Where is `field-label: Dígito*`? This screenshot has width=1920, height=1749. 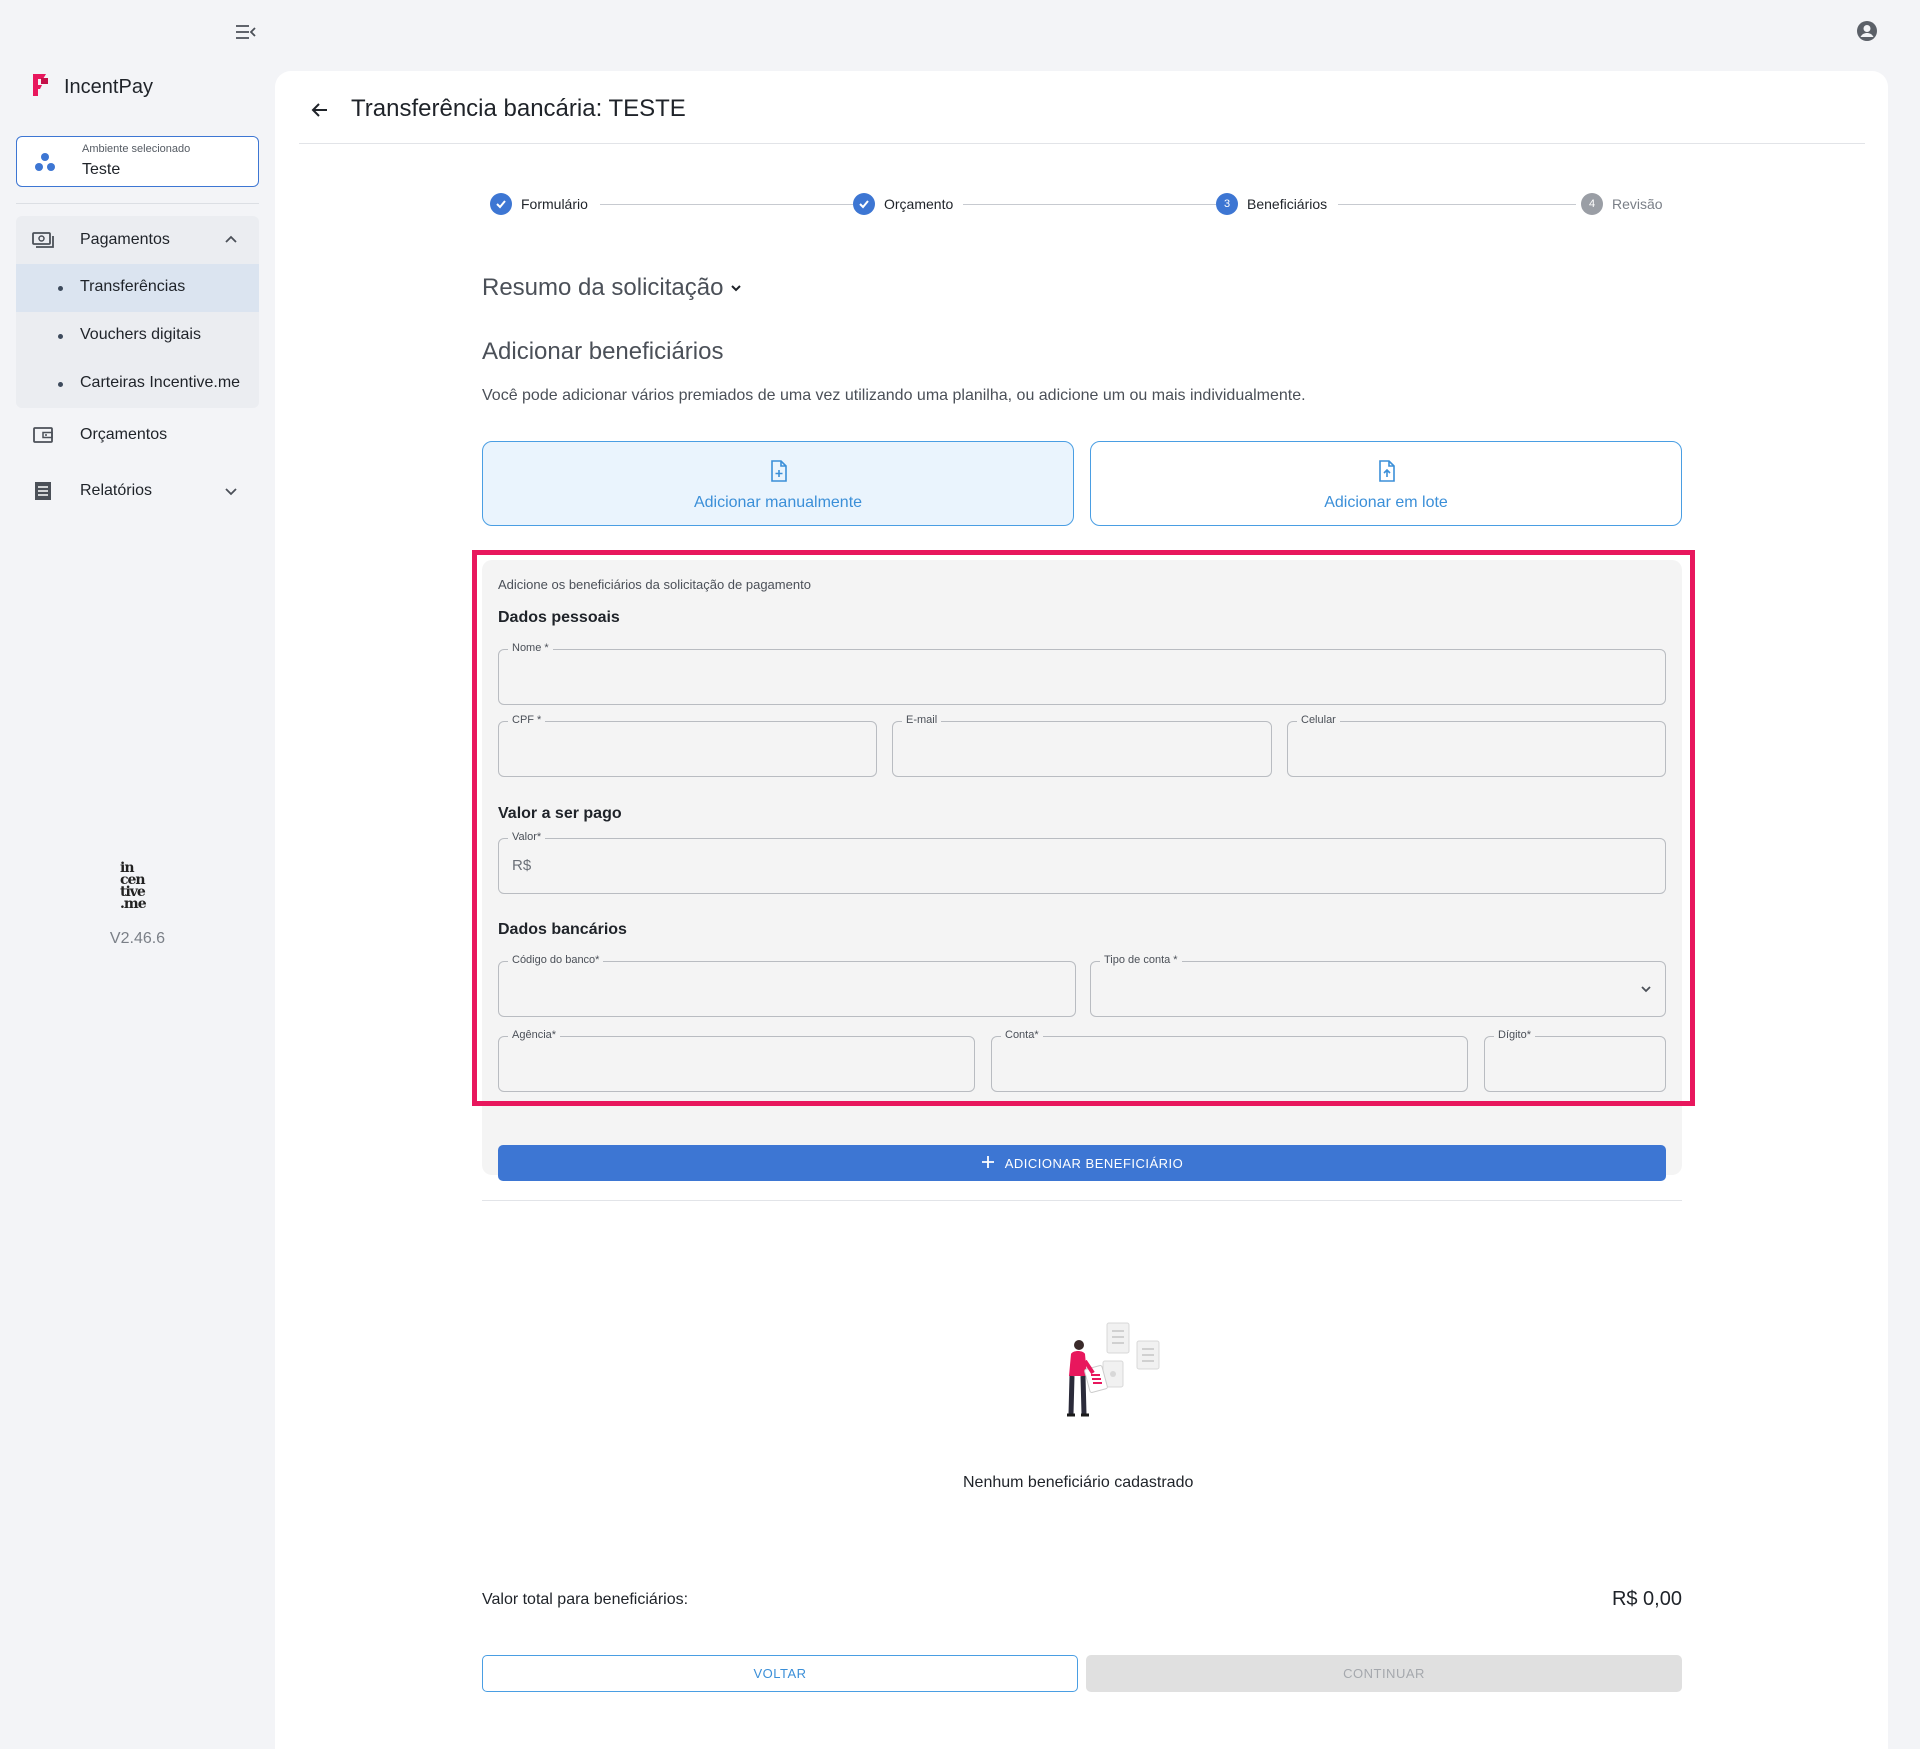 field-label: Dígito* is located at coordinates (1515, 1035).